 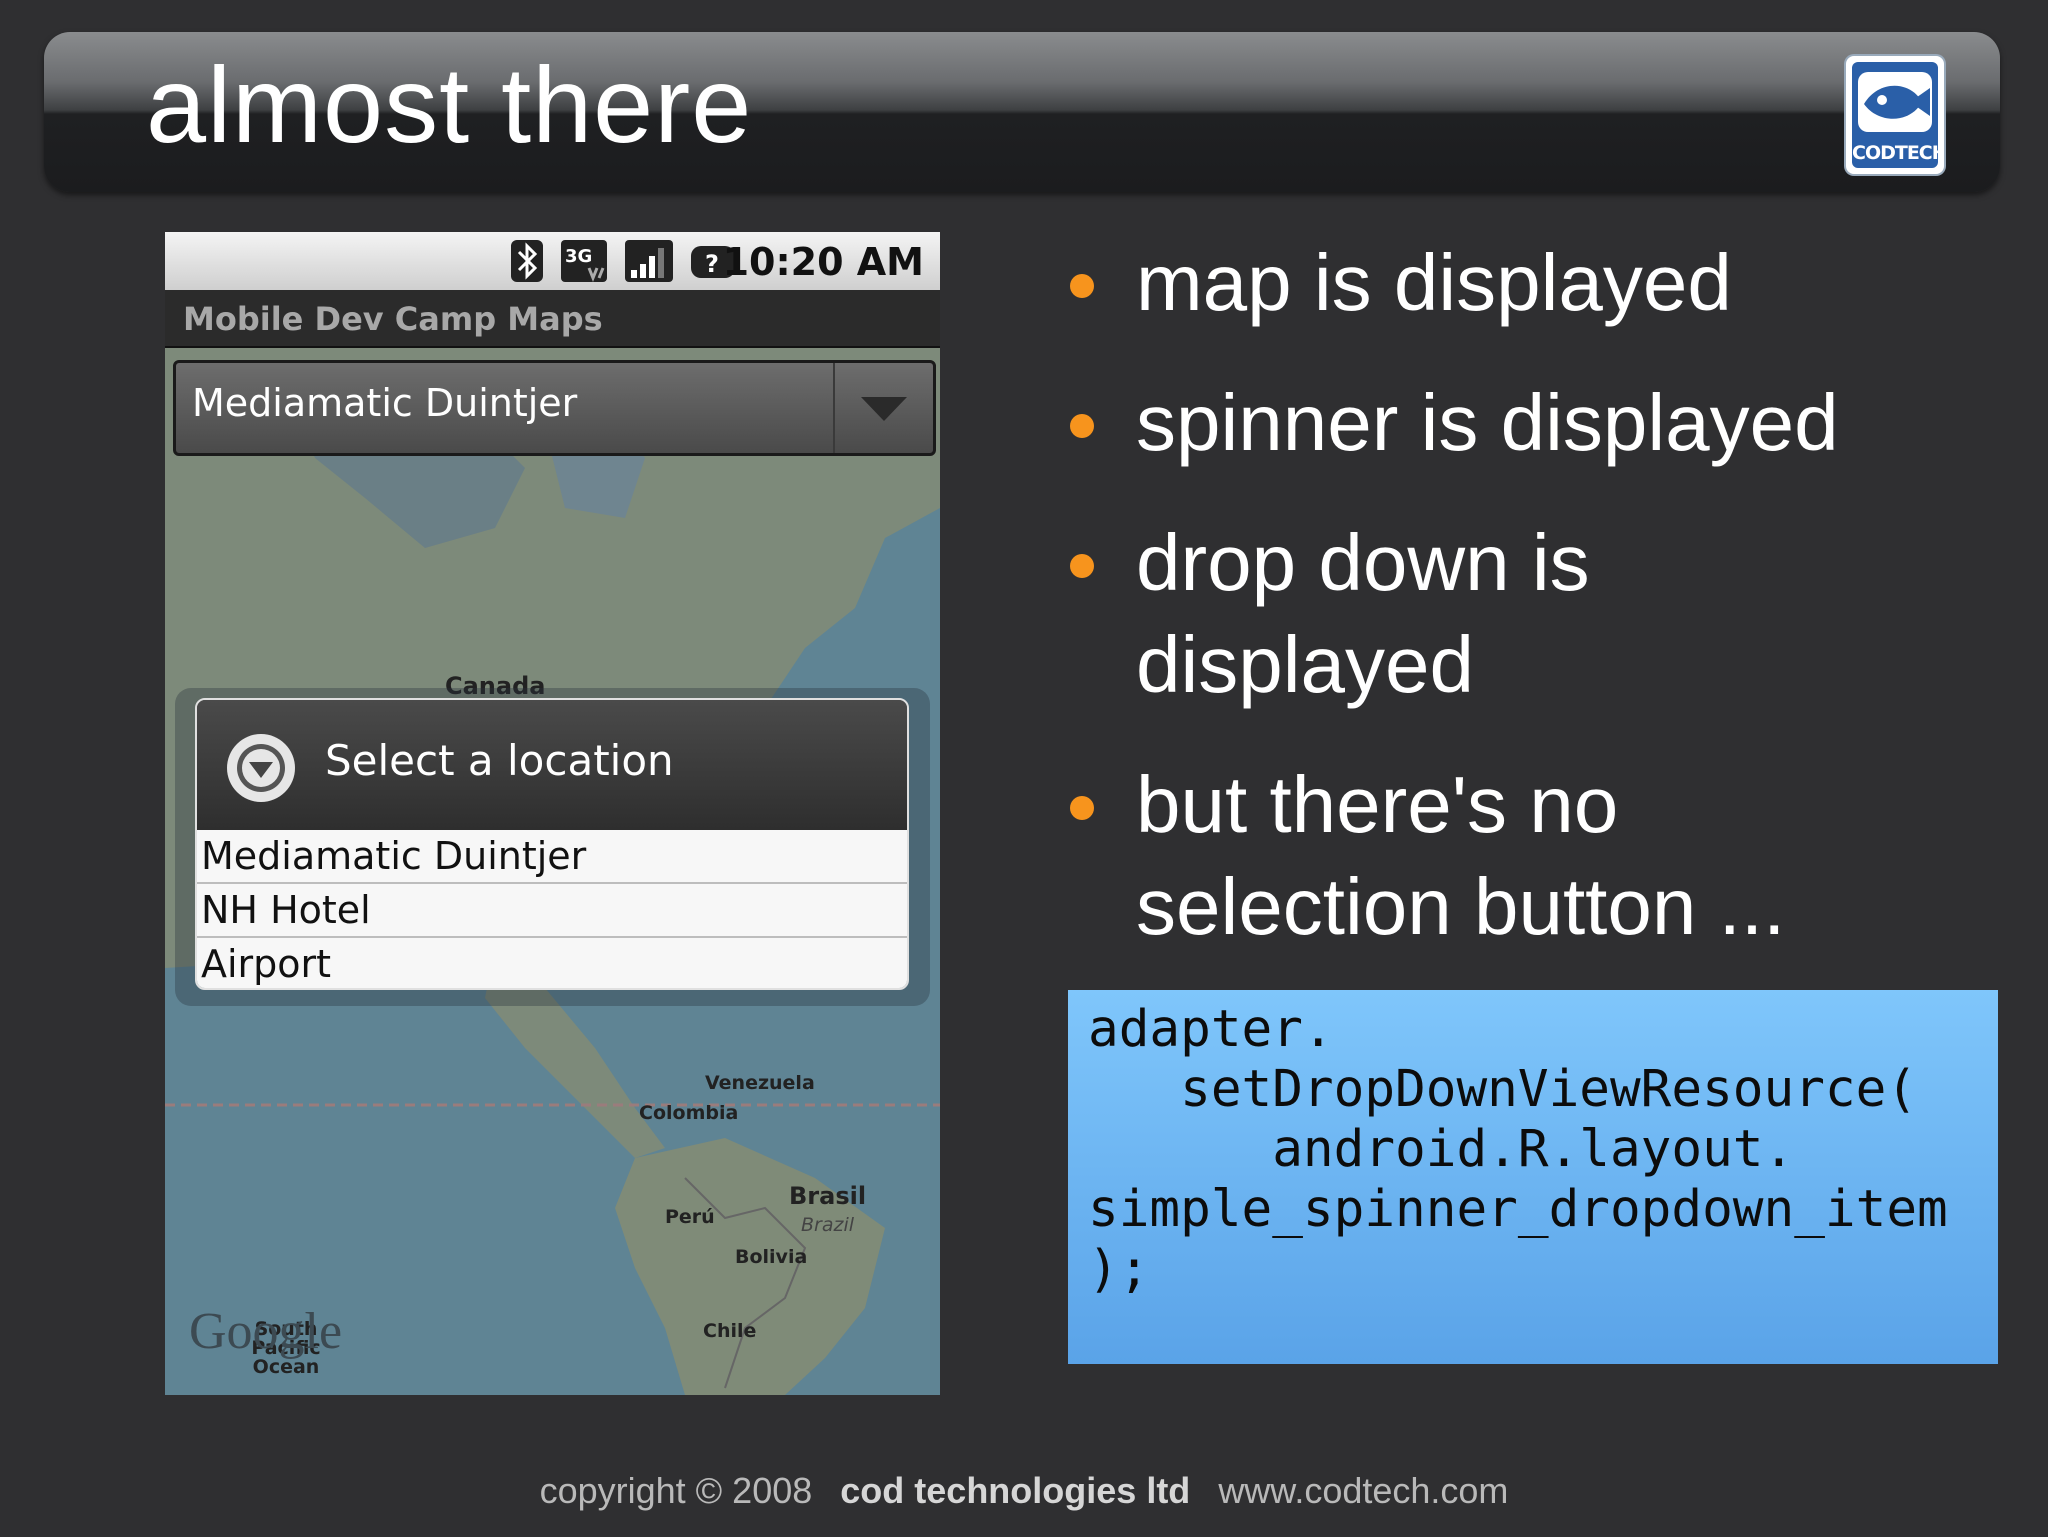 What do you see at coordinates (690, 1217) in the screenshot?
I see `map-label-peru: Perú` at bounding box center [690, 1217].